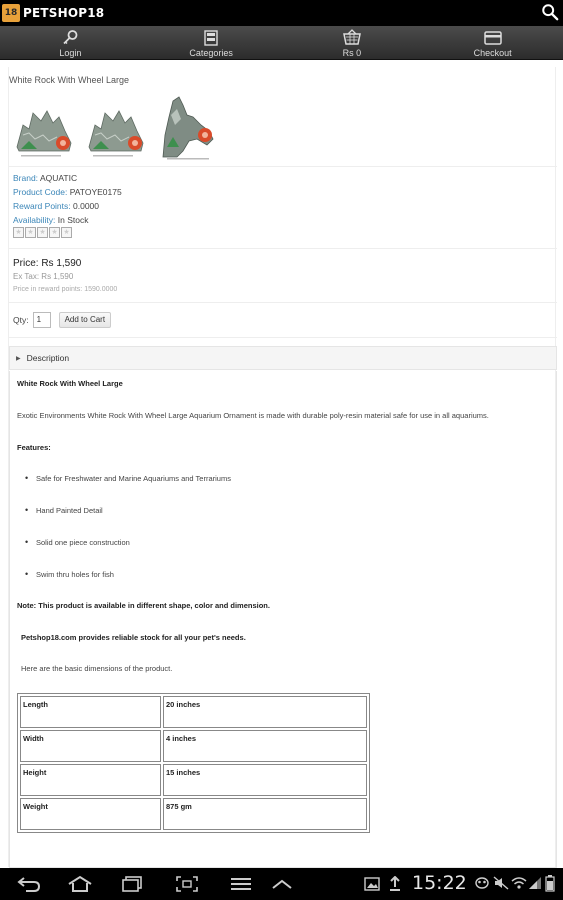 The height and width of the screenshot is (900, 563). I want to click on availability-value: In Stock, so click(73, 220).